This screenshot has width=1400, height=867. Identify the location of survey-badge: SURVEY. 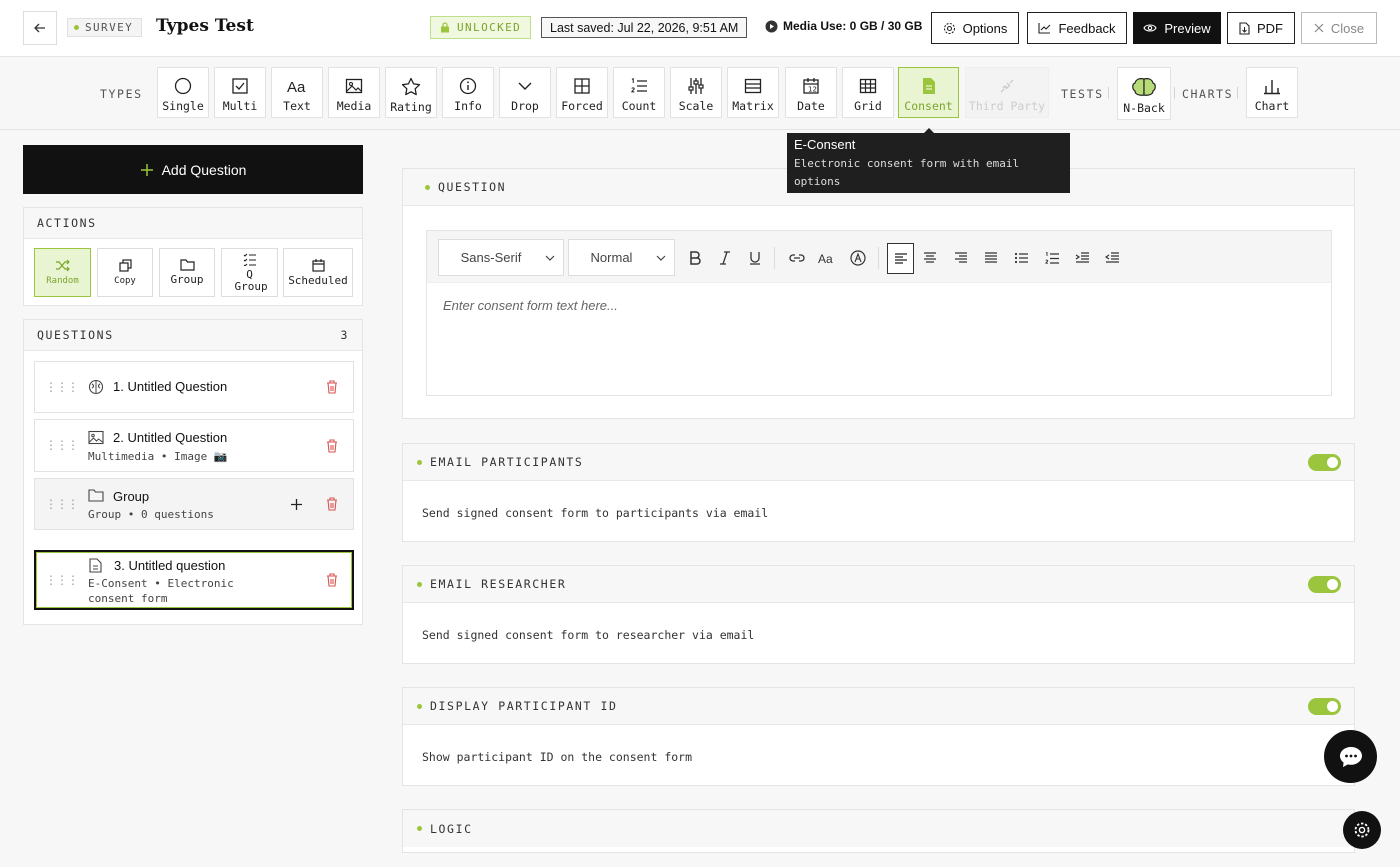
(105, 27).